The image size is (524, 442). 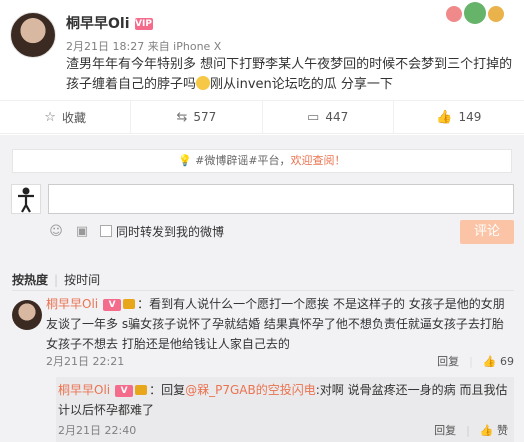 What do you see at coordinates (143, 24) in the screenshot?
I see `vip-badge: VIP` at bounding box center [143, 24].